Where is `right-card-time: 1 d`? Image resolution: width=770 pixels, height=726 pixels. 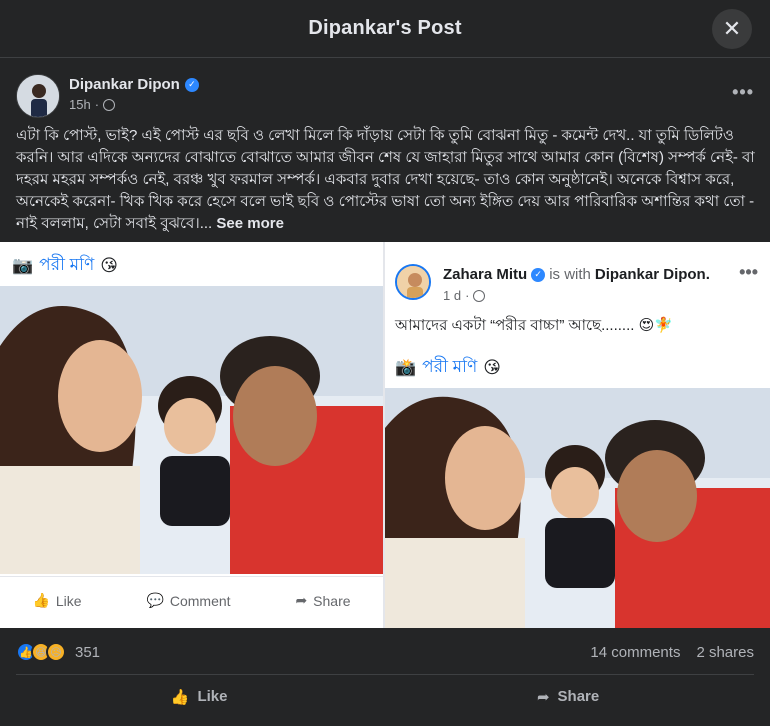
right-card-time: 1 d is located at coordinates (452, 295).